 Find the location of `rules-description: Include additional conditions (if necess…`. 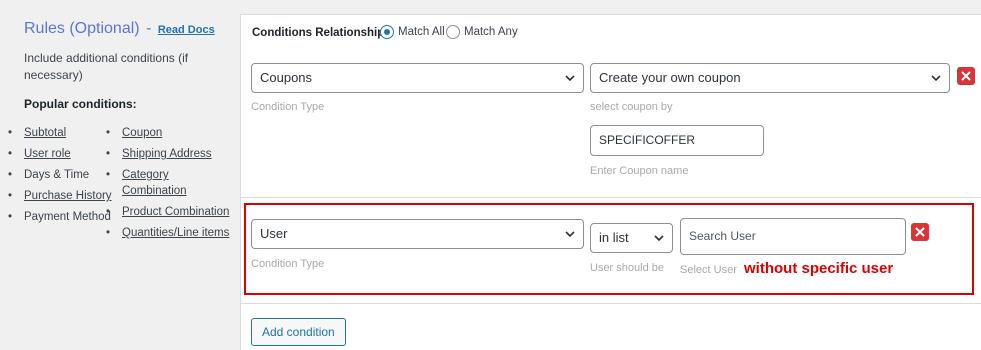

rules-description: Include additional conditions (if necess… is located at coordinates (106, 66).